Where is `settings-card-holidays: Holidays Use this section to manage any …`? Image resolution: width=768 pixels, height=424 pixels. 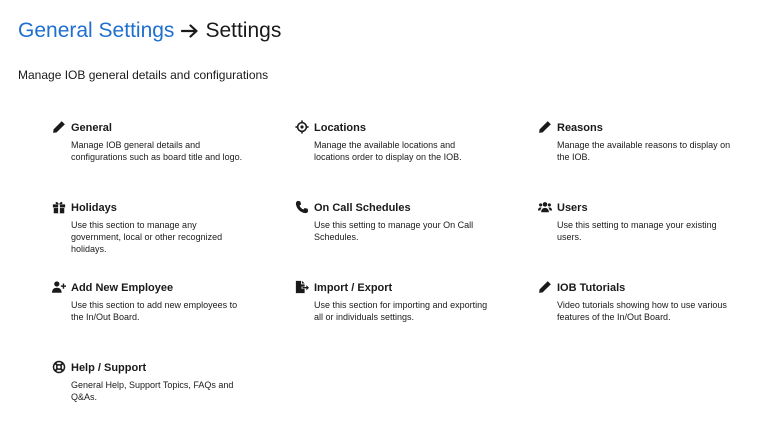
settings-card-holidays: Holidays Use this section to manage any … is located at coordinates (173, 238).